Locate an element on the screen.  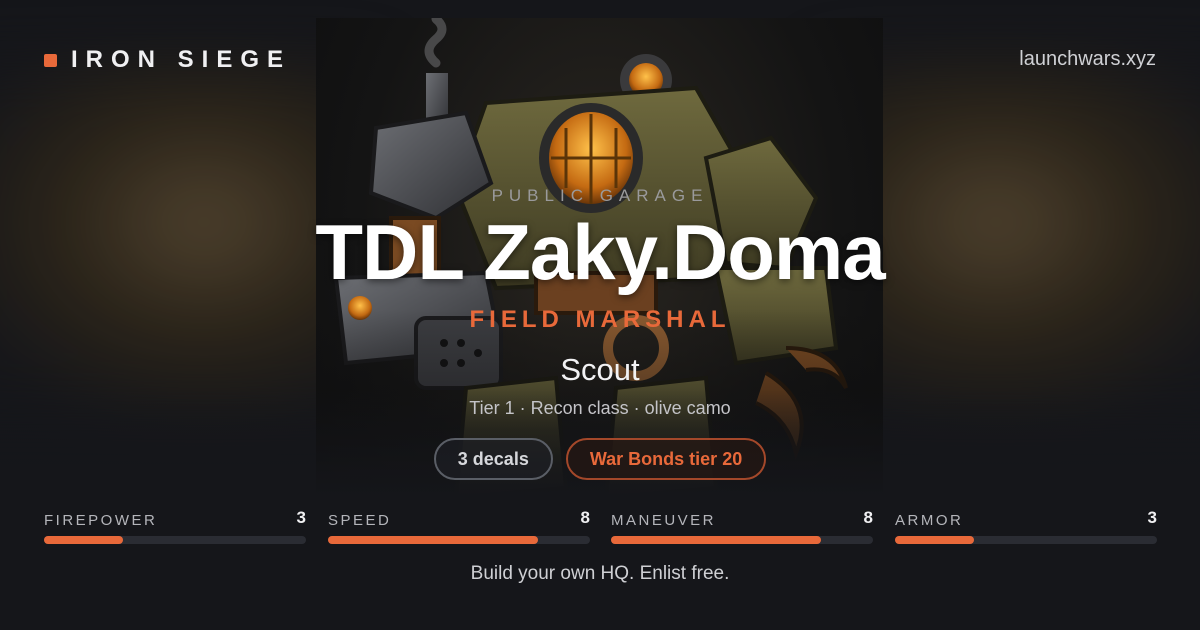
brand-logo: IRON SIEGE is located at coordinates (167, 60).